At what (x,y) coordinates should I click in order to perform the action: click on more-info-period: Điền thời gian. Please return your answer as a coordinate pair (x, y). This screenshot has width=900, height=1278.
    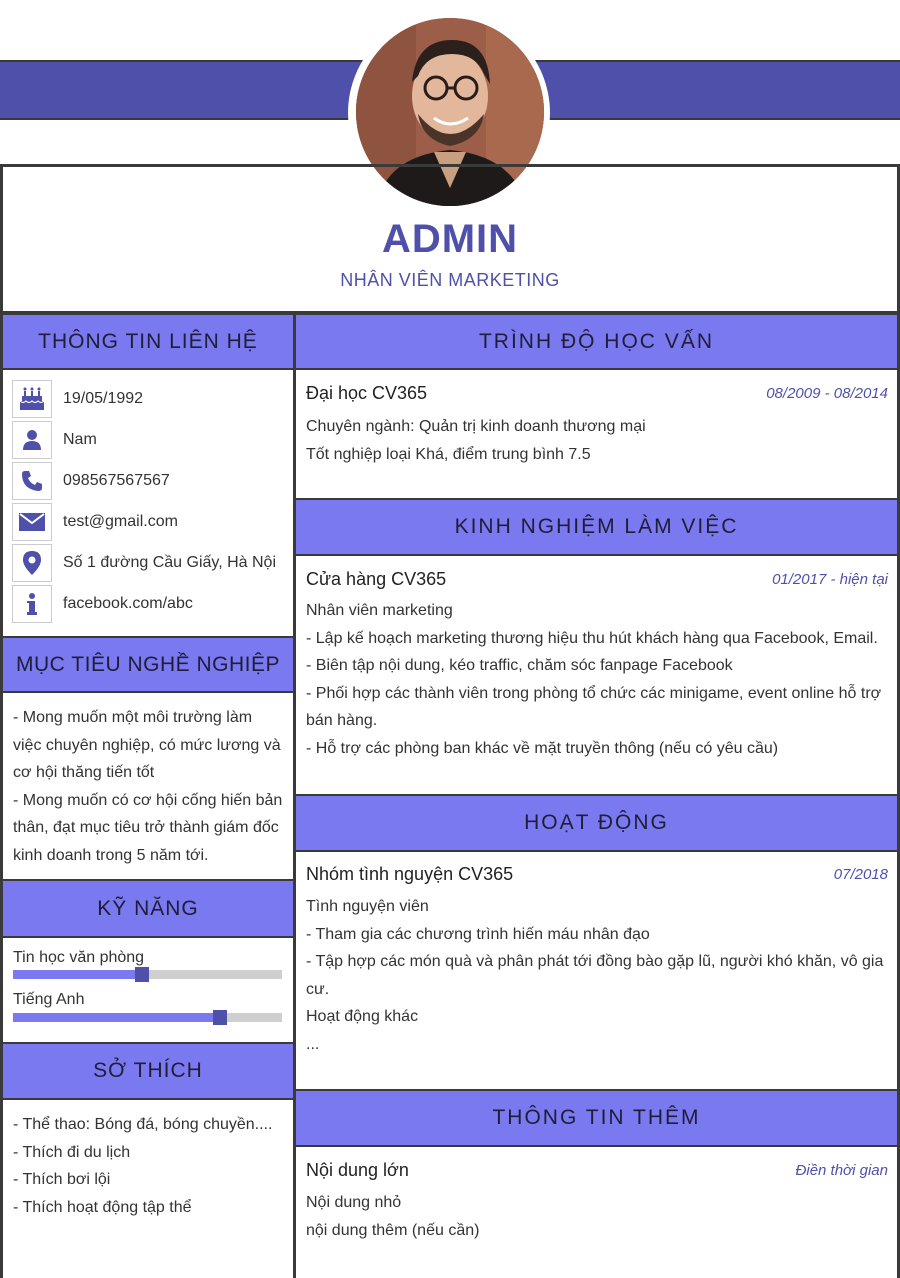
    Looking at the image, I should click on (841, 1170).